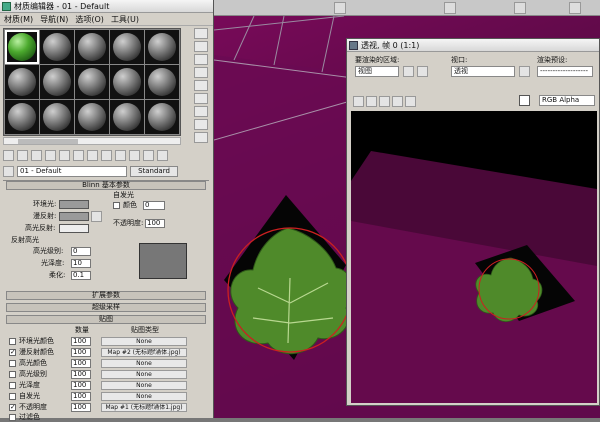 The image size is (600, 422). What do you see at coordinates (92, 141) in the screenshot?
I see `slots-scrollbar` at bounding box center [92, 141].